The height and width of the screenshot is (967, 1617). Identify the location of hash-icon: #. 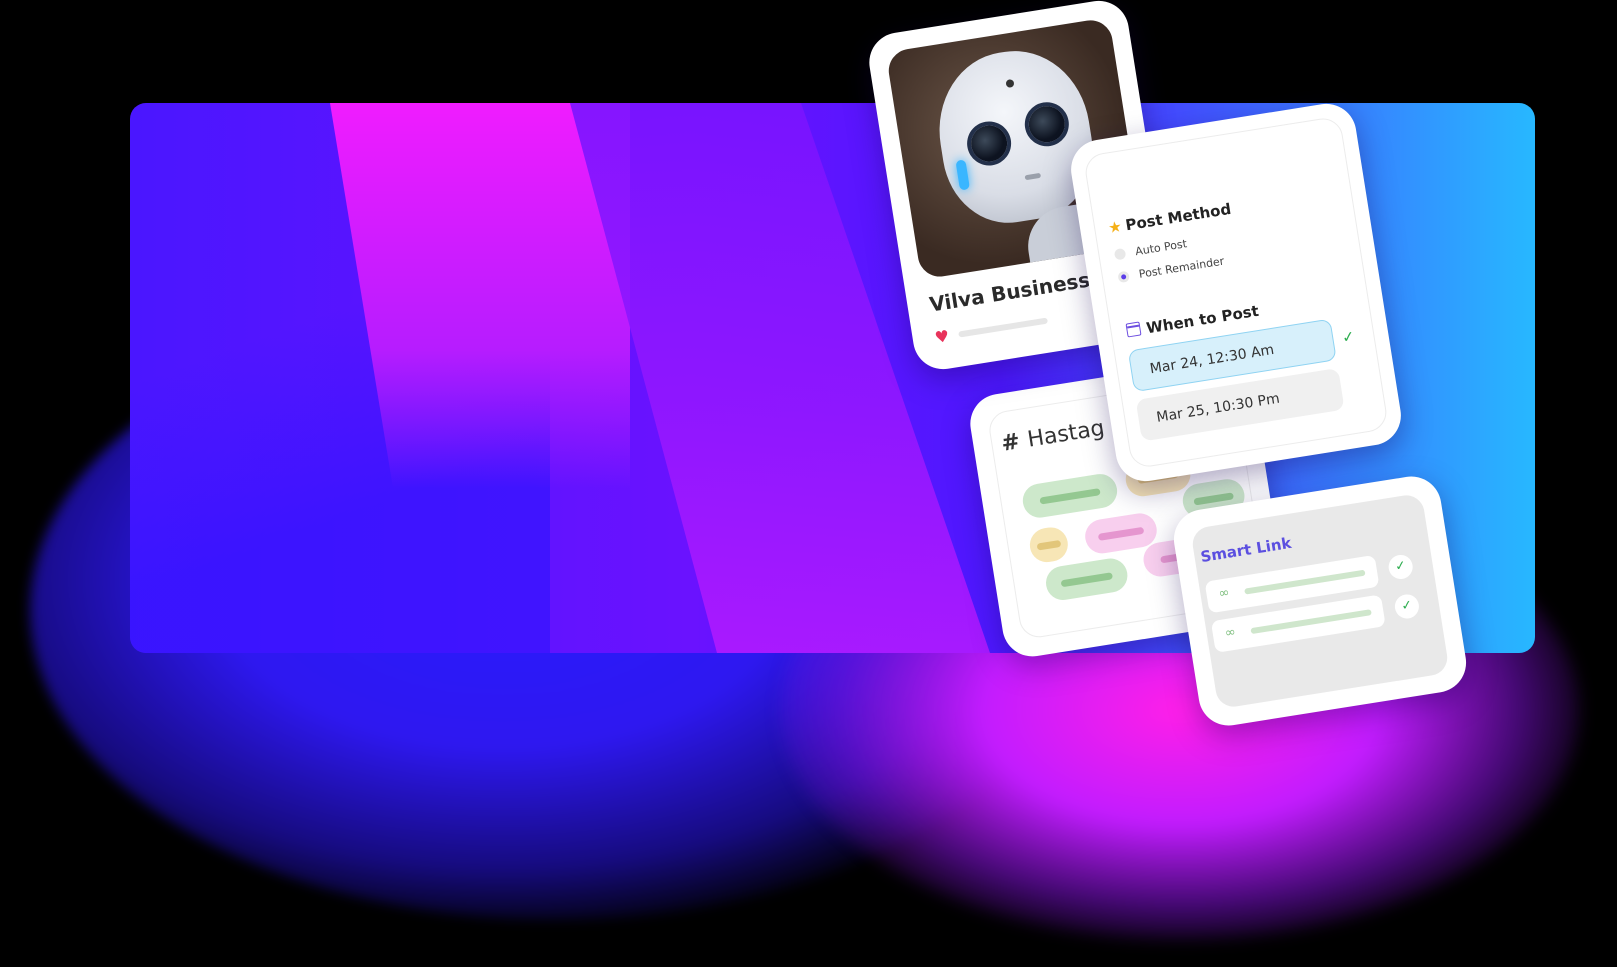
(1010, 443).